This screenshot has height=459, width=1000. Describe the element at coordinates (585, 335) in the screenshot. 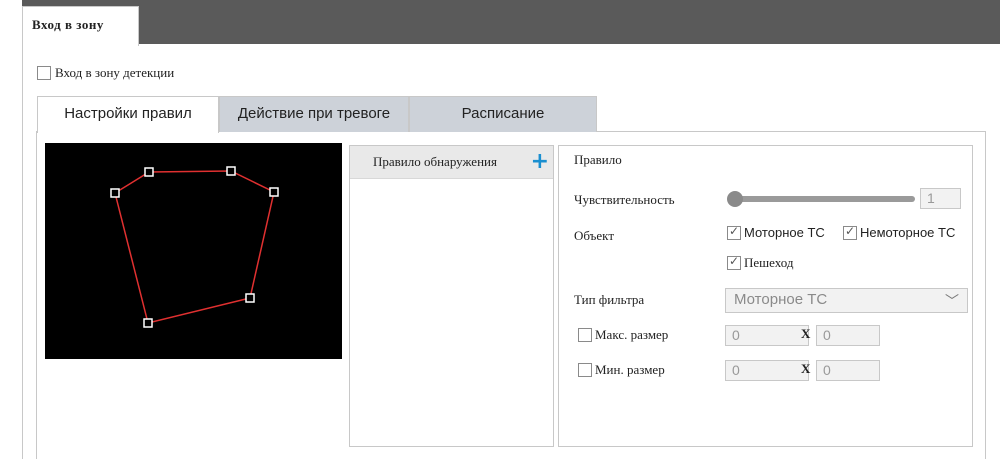

I see `max-size-checkbox` at that location.